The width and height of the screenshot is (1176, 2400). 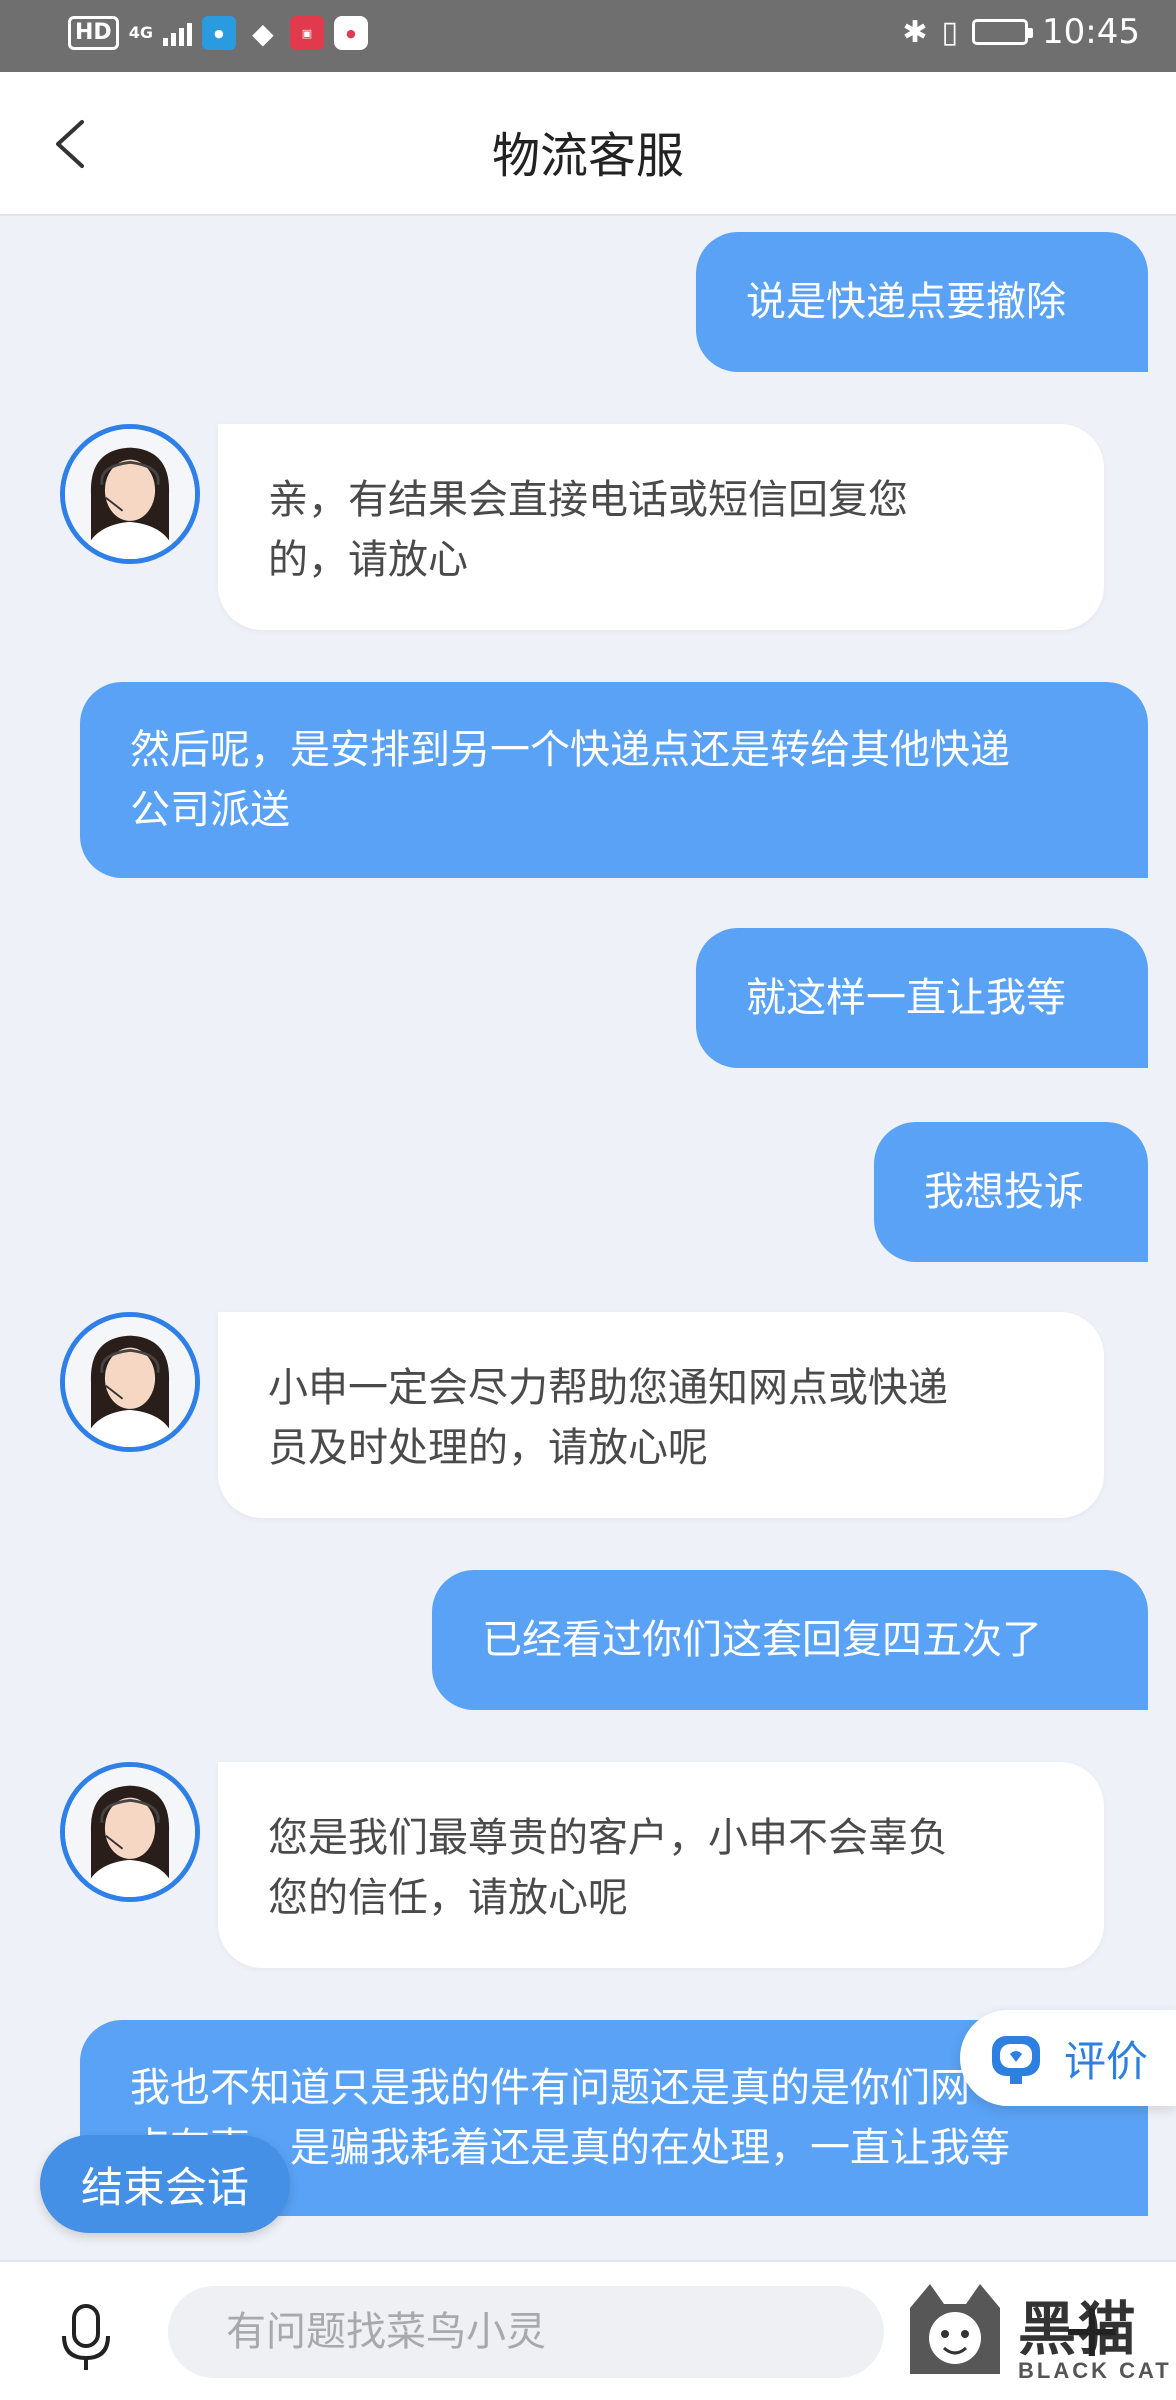 I want to click on user-message: 我想投诉, so click(x=1011, y=1192).